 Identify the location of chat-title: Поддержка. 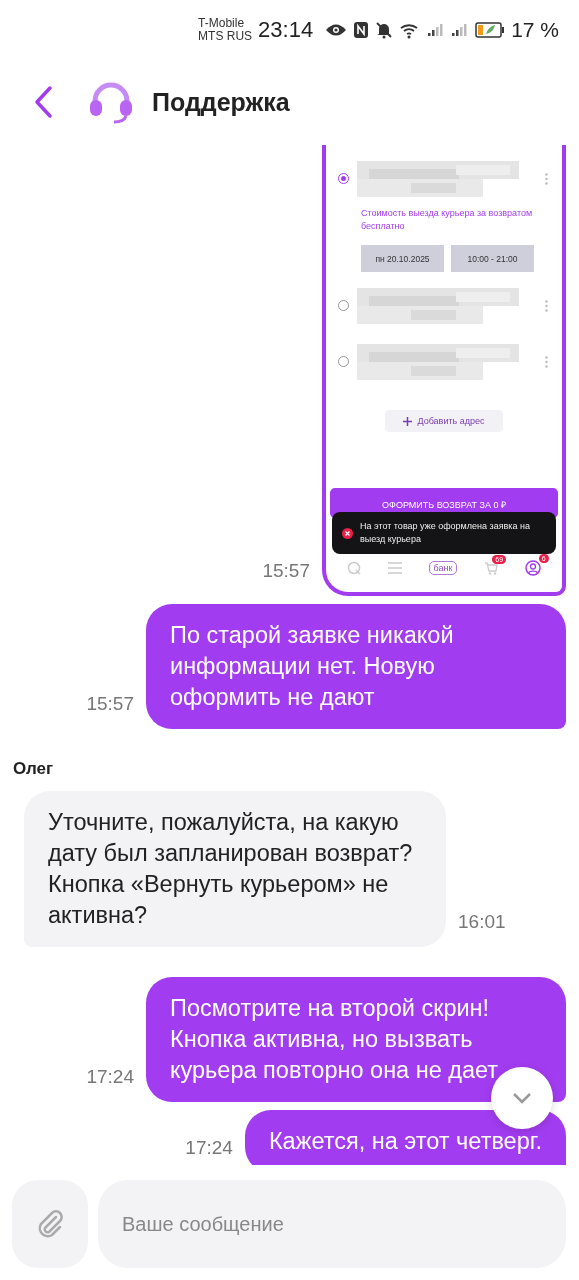
(221, 102).